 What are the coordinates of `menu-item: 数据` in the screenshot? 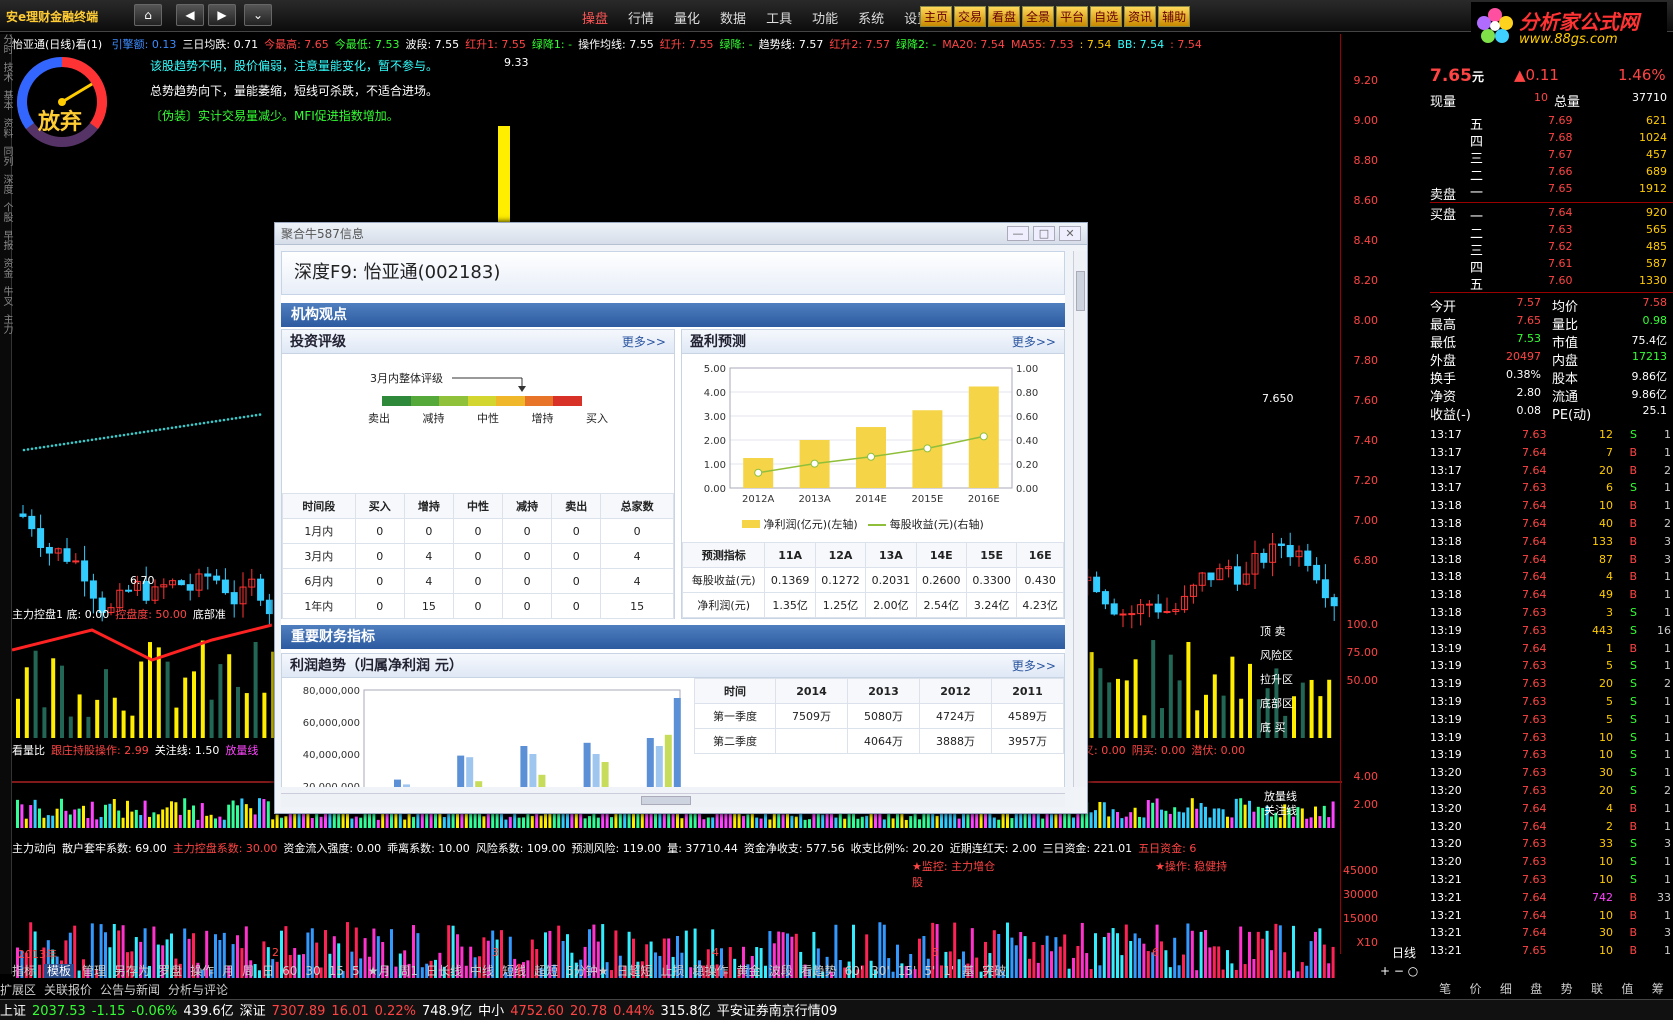 It's located at (733, 17).